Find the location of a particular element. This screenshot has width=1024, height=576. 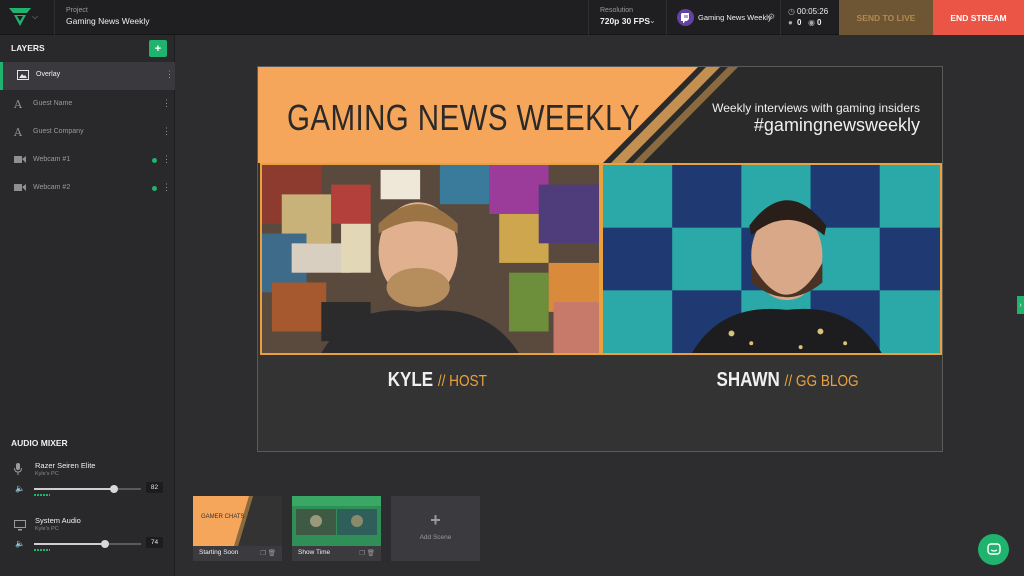

image-icon is located at coordinates (23, 76).